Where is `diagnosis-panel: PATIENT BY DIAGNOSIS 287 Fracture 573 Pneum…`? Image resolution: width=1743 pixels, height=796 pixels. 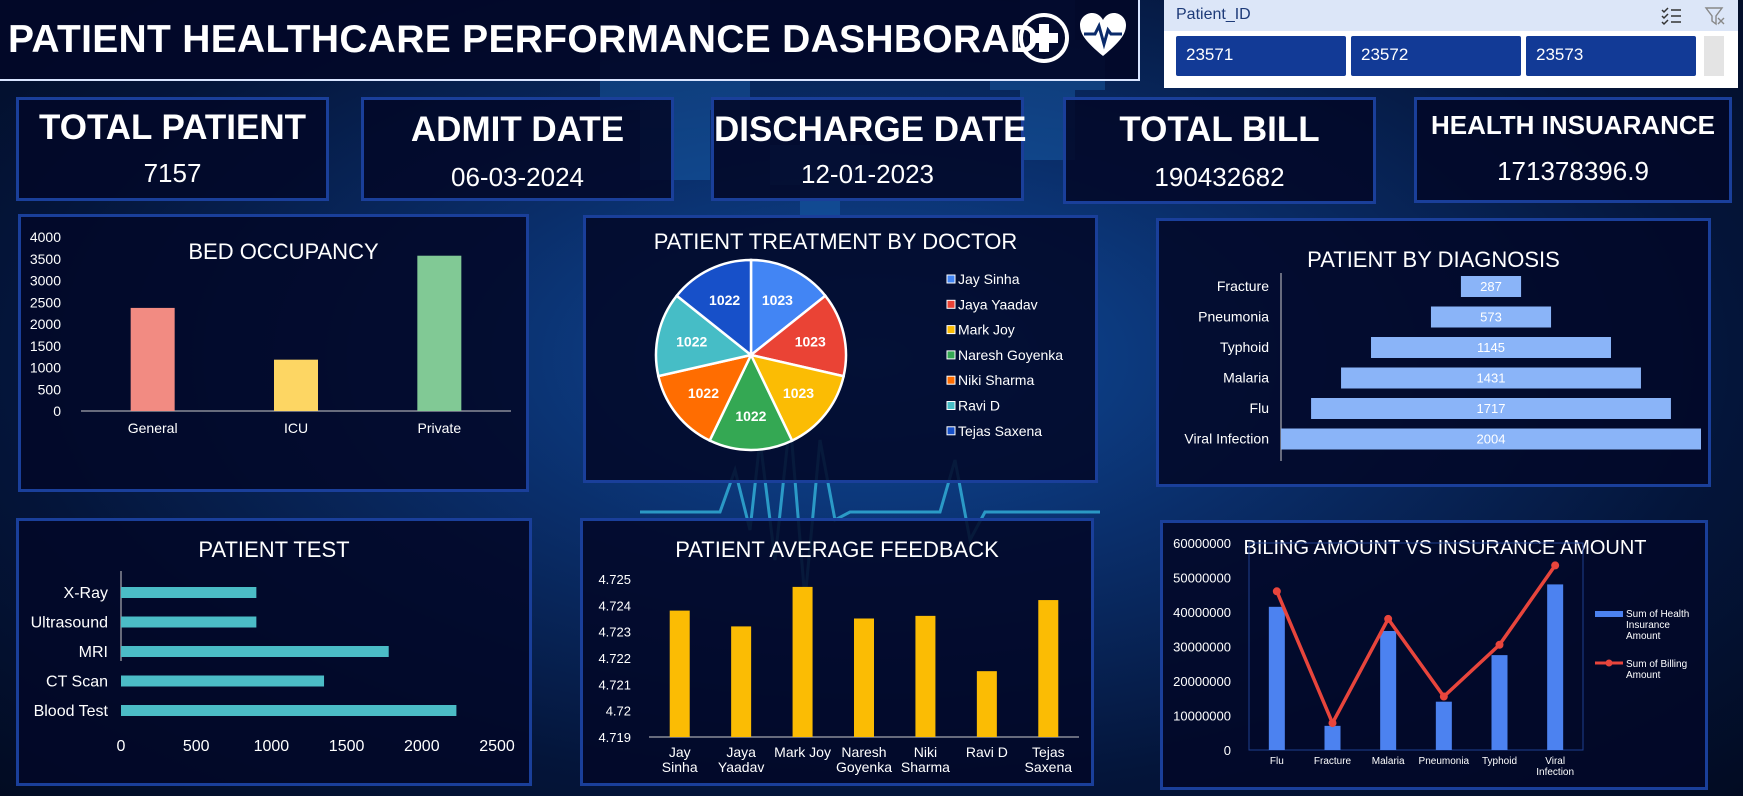
diagnosis-panel: PATIENT BY DIAGNOSIS 287 Fracture 573 Pneum… is located at coordinates (1433, 352).